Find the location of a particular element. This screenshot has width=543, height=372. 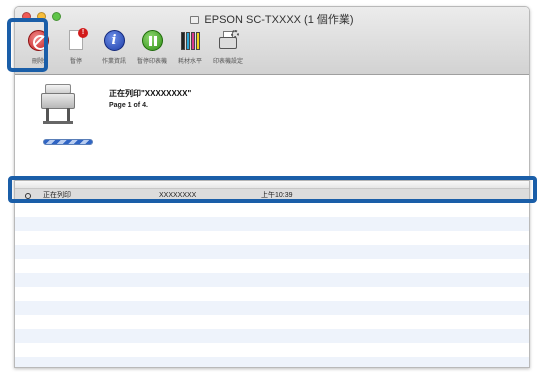

printer-settings-button: 印表機設定 is located at coordinates (228, 46).